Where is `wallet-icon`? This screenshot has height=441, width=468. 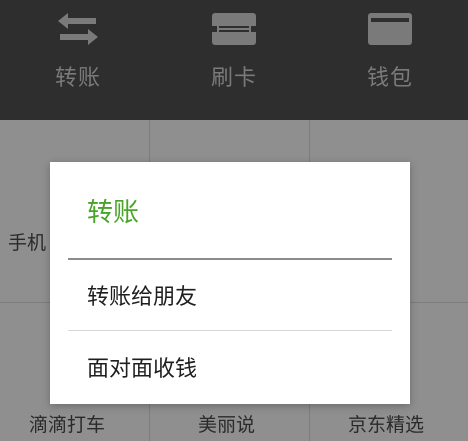 wallet-icon is located at coordinates (390, 29).